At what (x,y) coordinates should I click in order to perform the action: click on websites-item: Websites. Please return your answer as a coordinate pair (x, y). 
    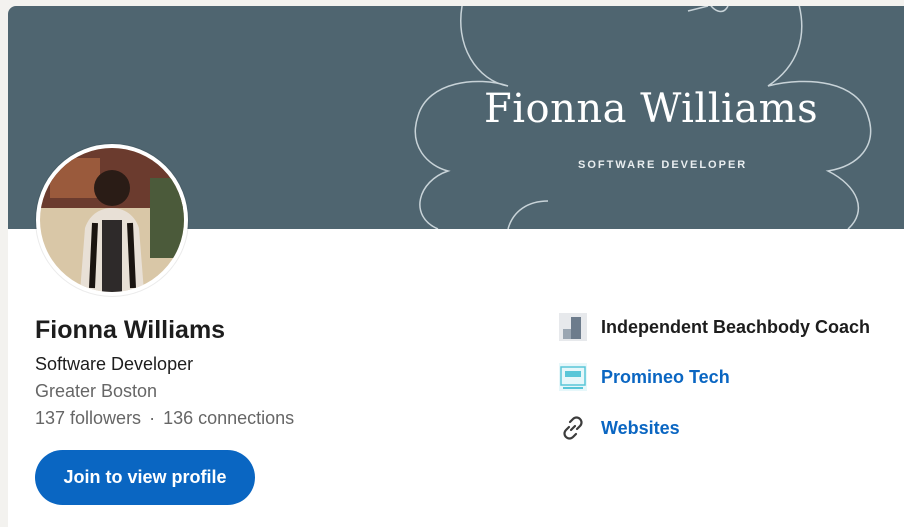
    Looking at the image, I should click on (619, 428).